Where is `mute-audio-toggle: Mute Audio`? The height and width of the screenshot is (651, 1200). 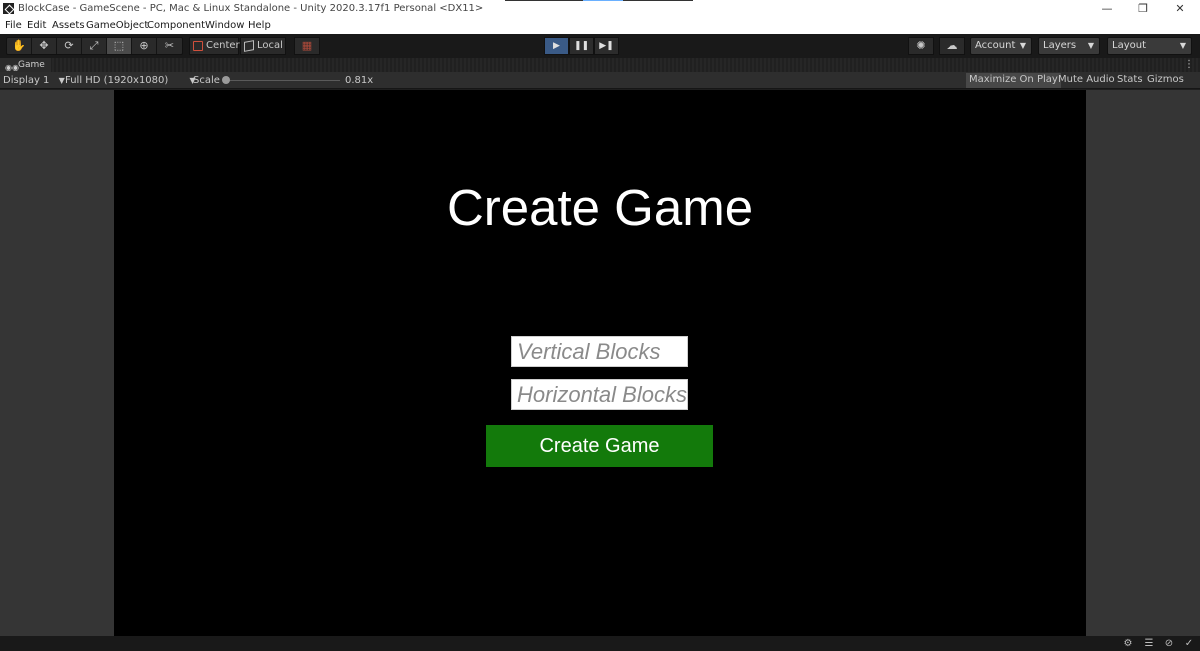
mute-audio-toggle: Mute Audio is located at coordinates (1086, 80).